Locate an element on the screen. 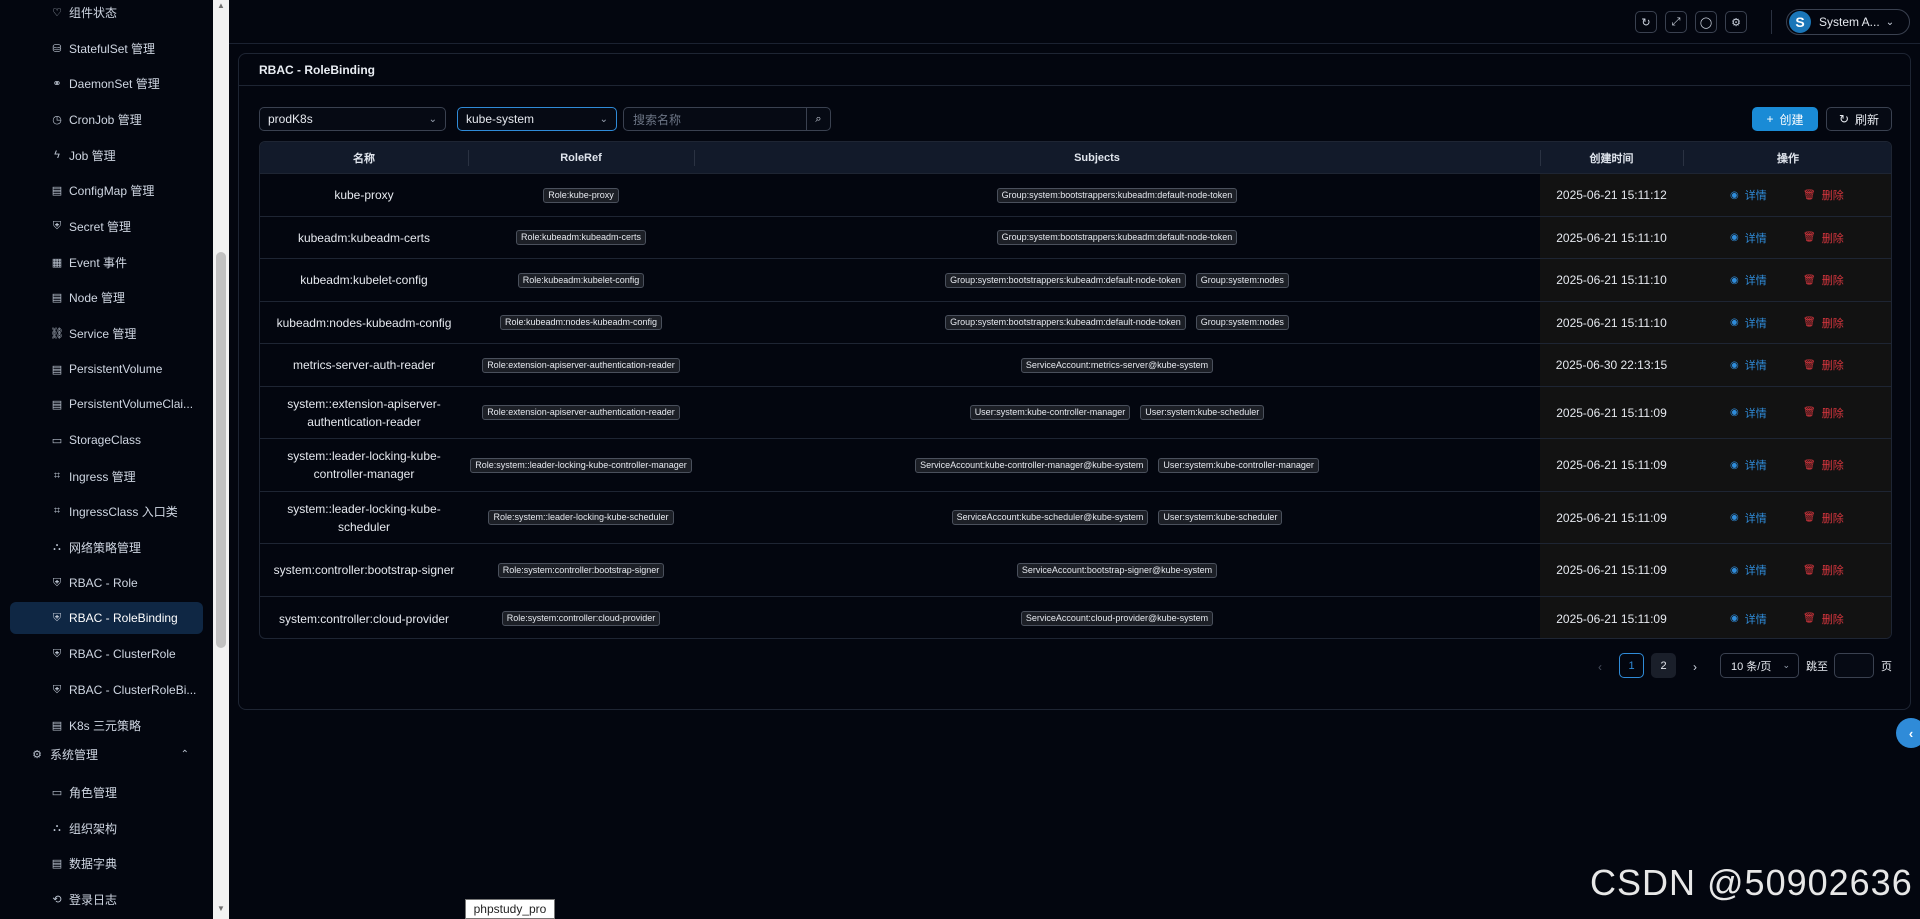 This screenshot has height=919, width=1920. subject-tag: User:system:kube-scheduler is located at coordinates (1202, 412).